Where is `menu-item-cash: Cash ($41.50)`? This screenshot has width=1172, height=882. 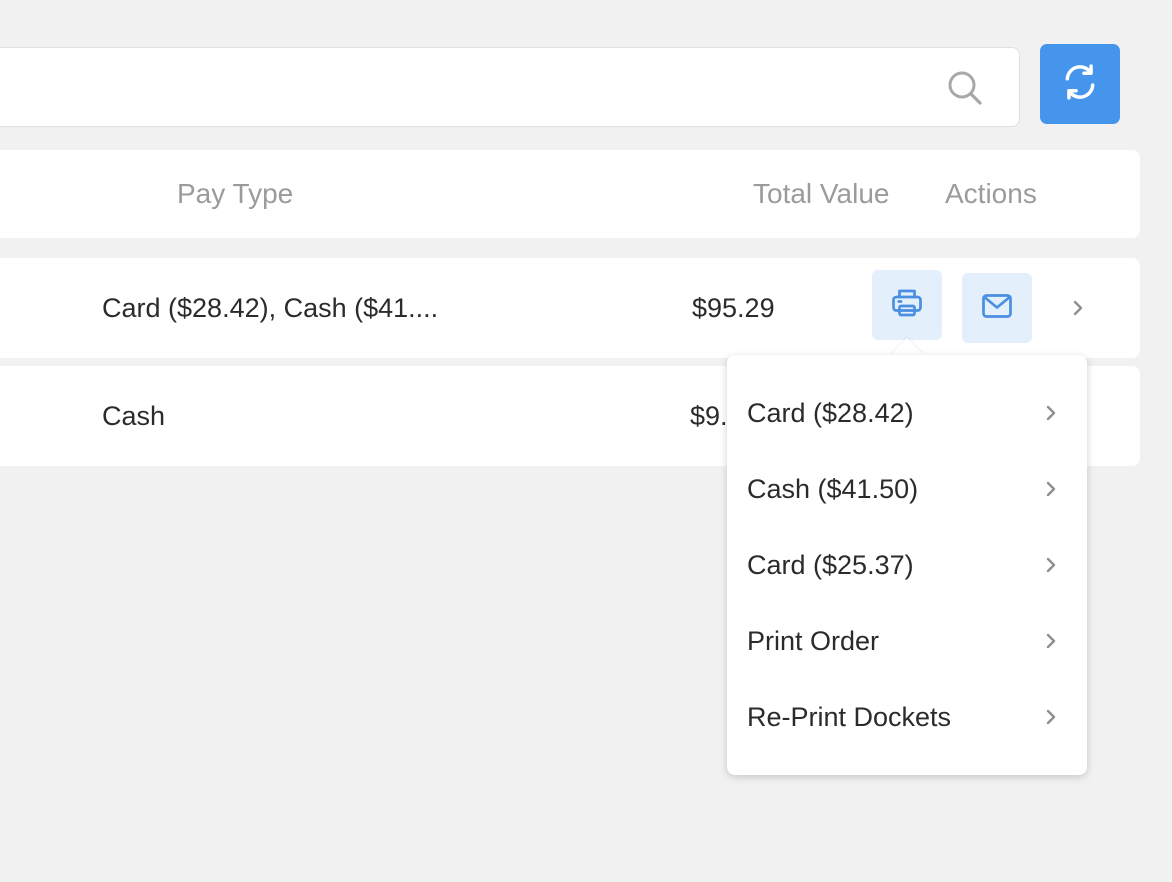
menu-item-cash: Cash ($41.50) is located at coordinates (907, 489).